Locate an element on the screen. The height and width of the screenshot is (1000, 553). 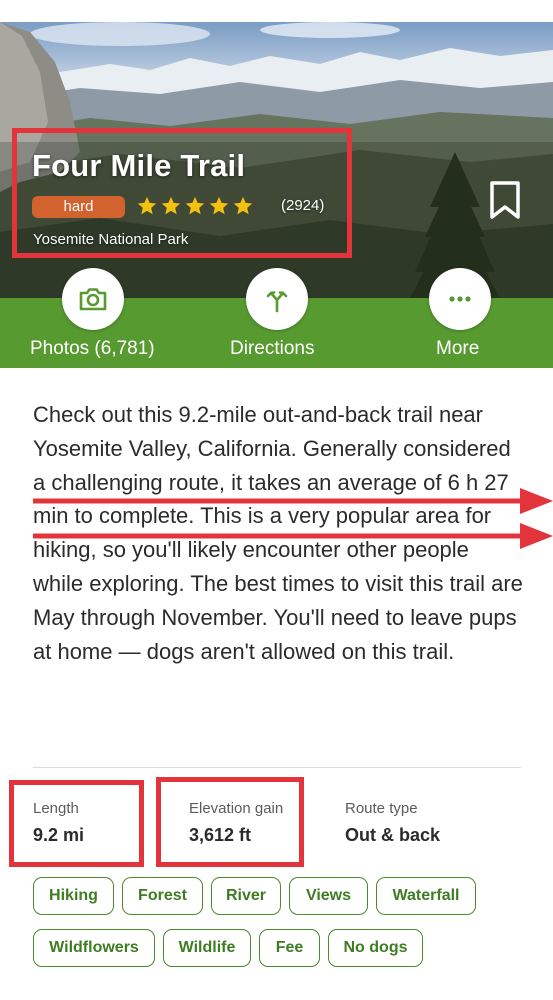
directions-icon-circle is located at coordinates (277, 299).